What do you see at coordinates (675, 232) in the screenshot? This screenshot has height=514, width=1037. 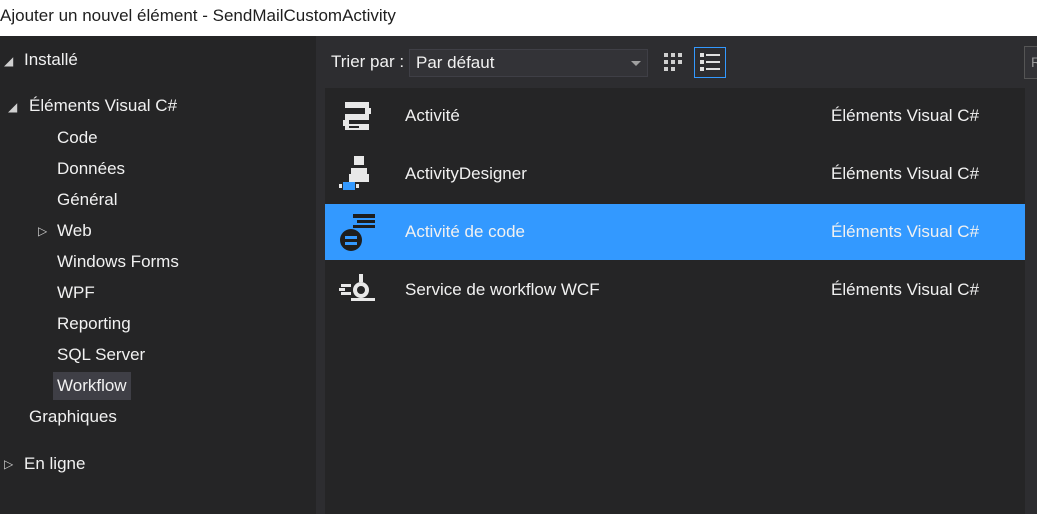 I see `list-item: Activité de code Éléments Visual C#` at bounding box center [675, 232].